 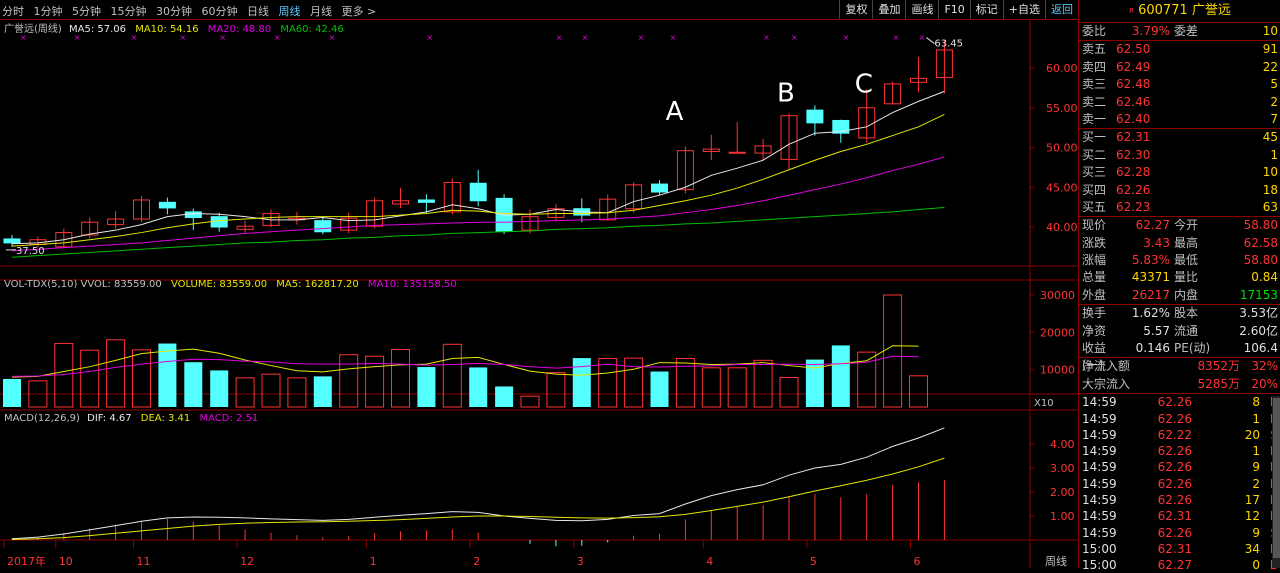 I want to click on ask-price: 62.49, so click(x=1133, y=66).